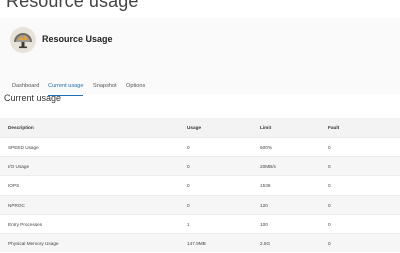  I want to click on table-row: Physical Memory Usage 147.9MB 2.5G 0, so click(200, 242).